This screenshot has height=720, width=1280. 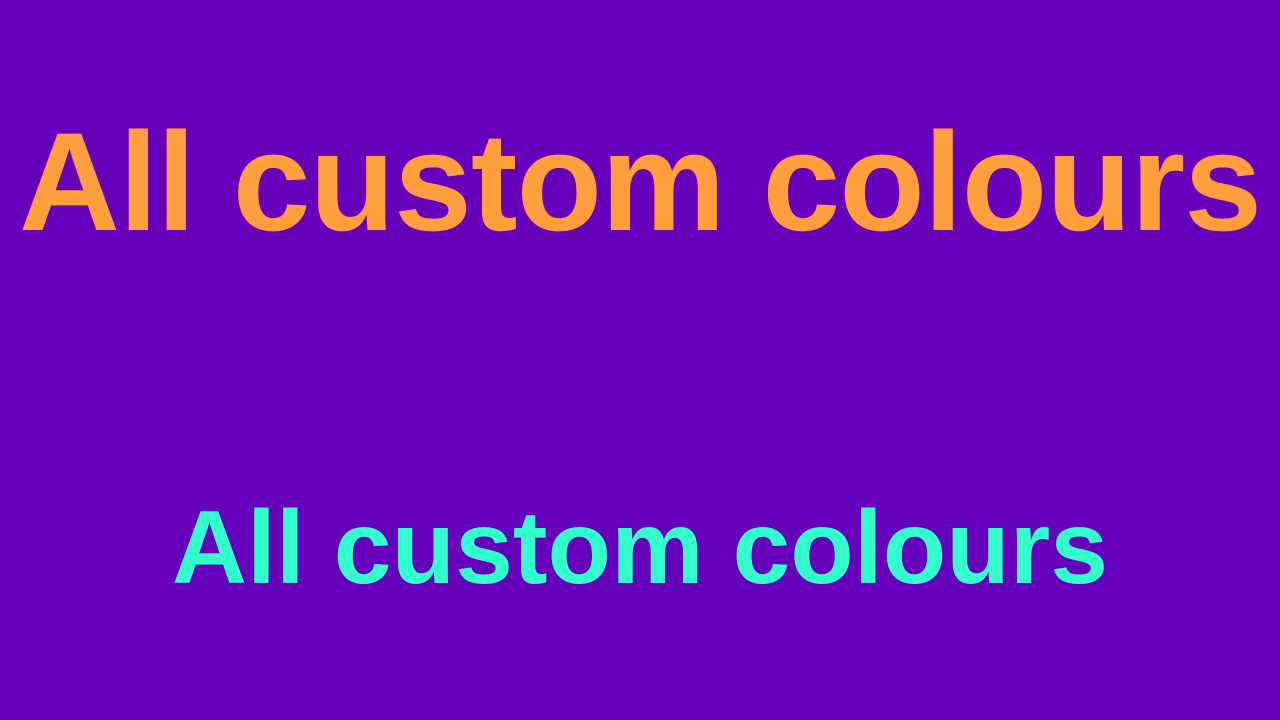 I want to click on slide-subtitle: All custom colours, so click(x=640, y=548).